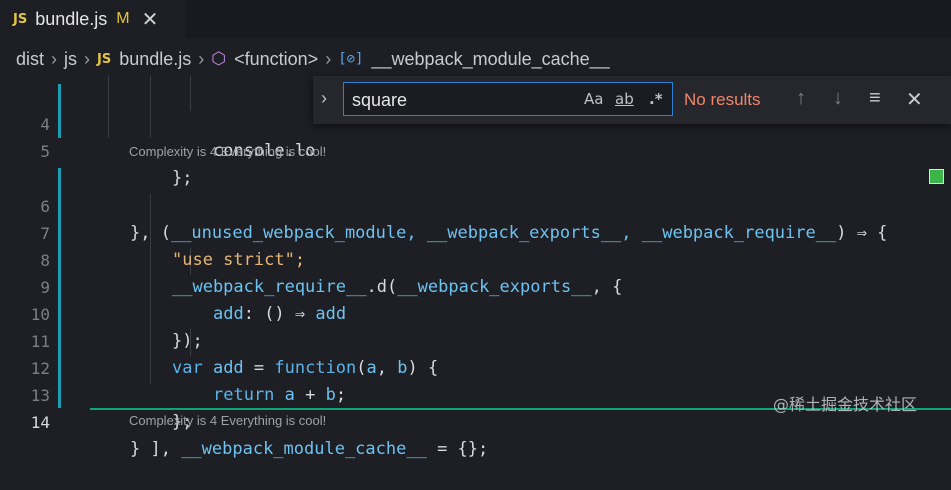  Describe the element at coordinates (155, 59) in the screenshot. I see `breadcrumb-item-bundle-js: bundle.js` at that location.